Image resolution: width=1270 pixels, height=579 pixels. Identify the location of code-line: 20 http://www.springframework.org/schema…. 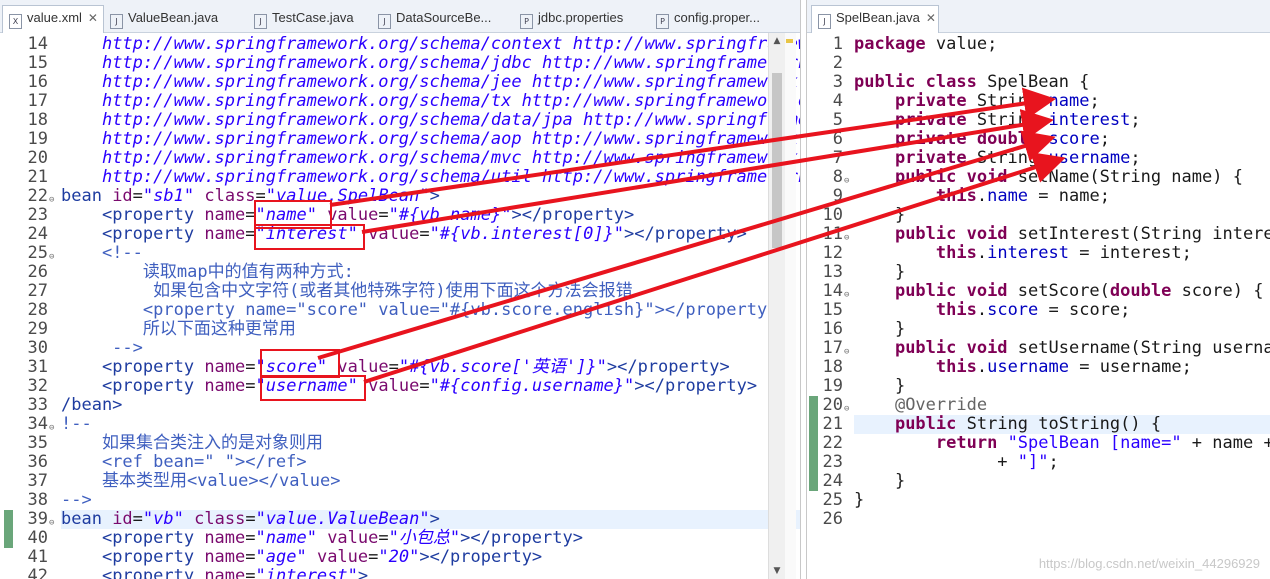
(400, 158).